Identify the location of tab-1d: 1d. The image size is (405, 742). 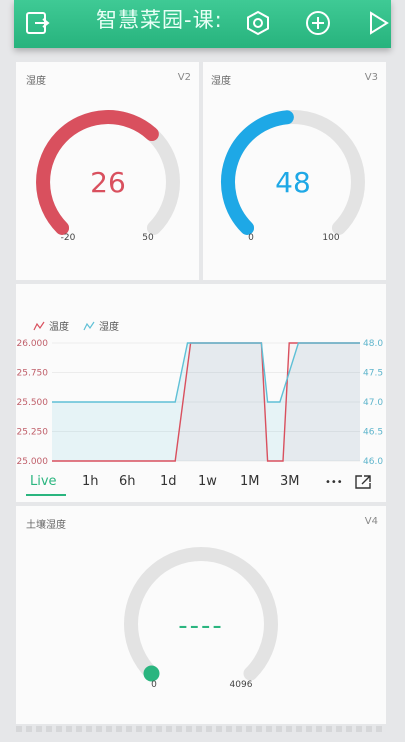
(168, 481).